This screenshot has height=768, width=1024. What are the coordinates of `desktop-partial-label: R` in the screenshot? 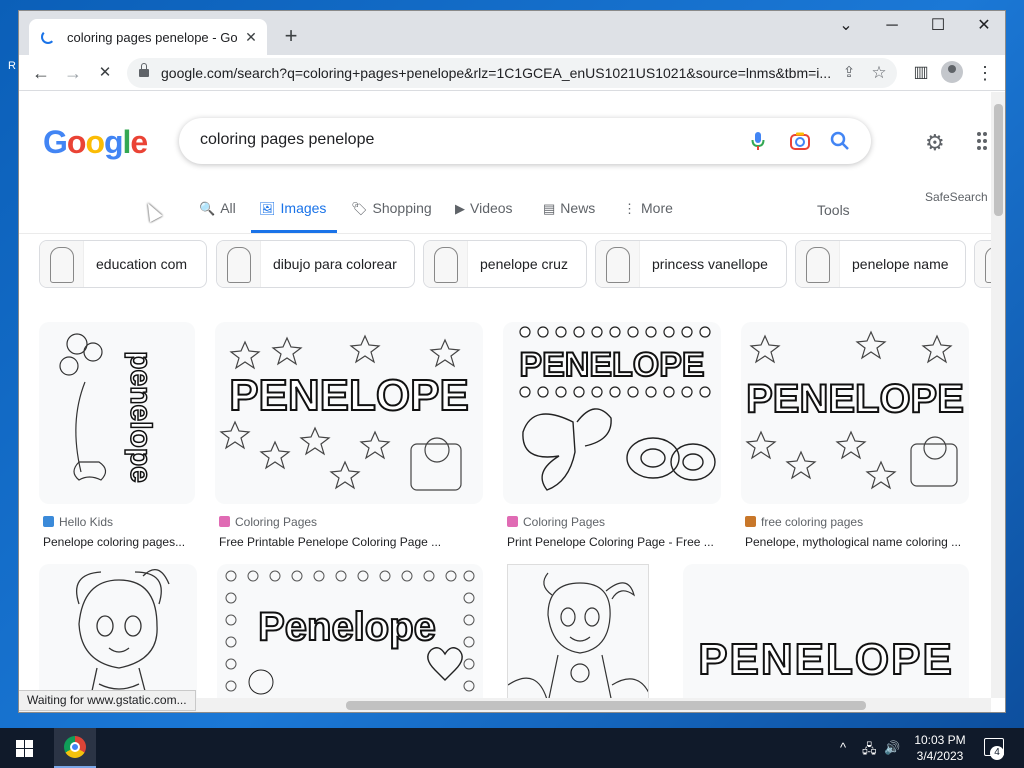 It's located at (12, 66).